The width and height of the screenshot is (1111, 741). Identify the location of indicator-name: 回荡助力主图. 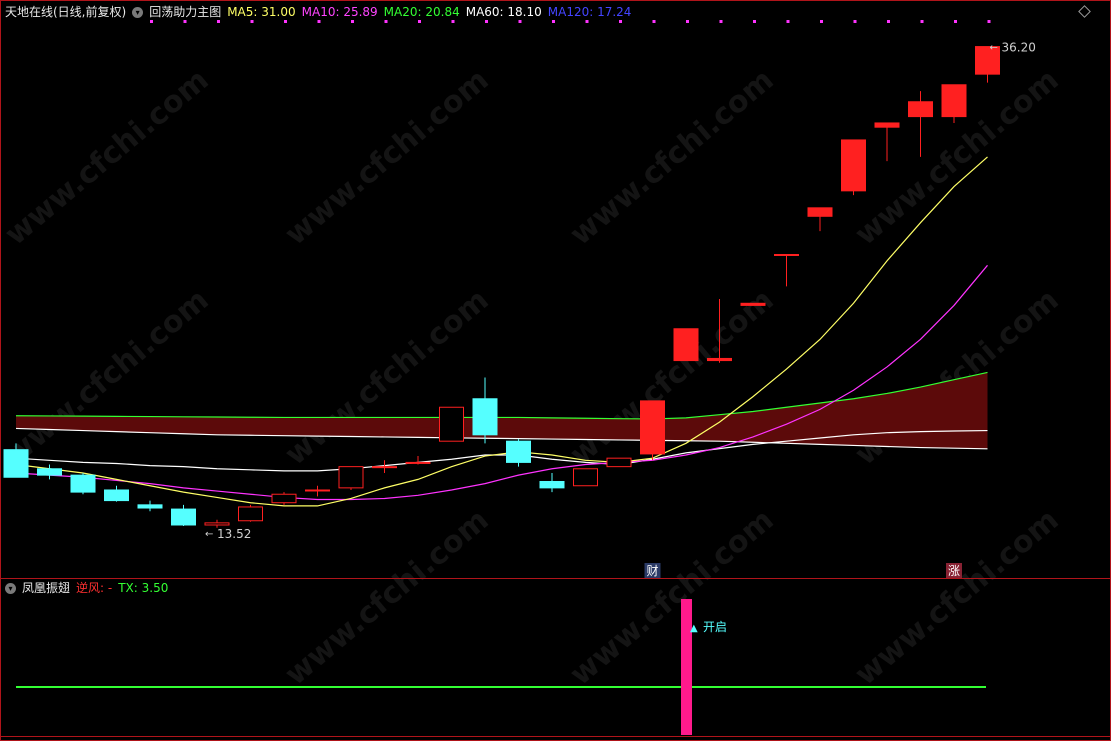
(185, 12).